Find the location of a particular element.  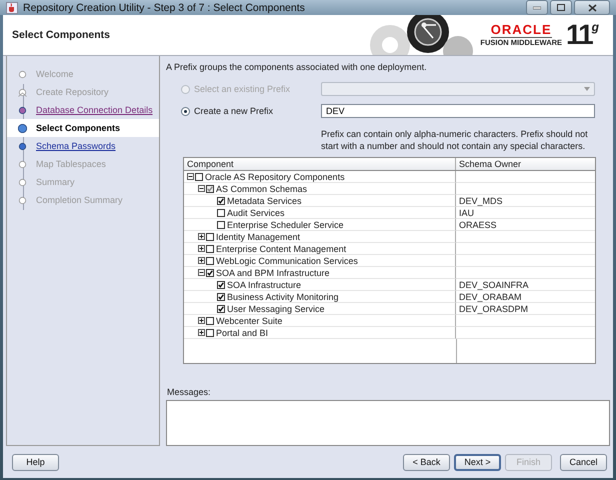

component-name: WebLogic Communication Services is located at coordinates (287, 260).